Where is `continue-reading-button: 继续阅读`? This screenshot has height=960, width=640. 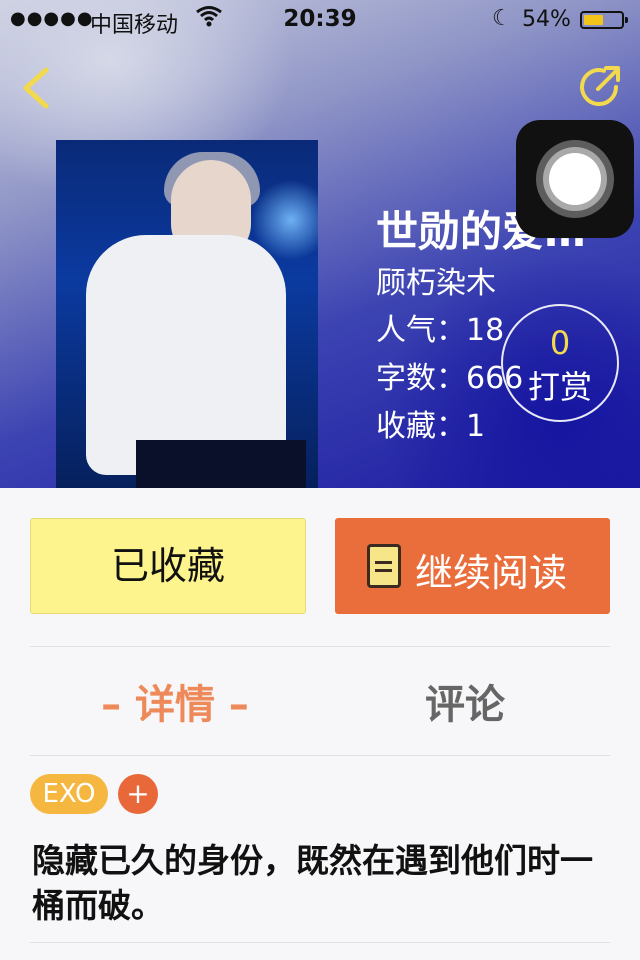 continue-reading-button: 继续阅读 is located at coordinates (472, 566).